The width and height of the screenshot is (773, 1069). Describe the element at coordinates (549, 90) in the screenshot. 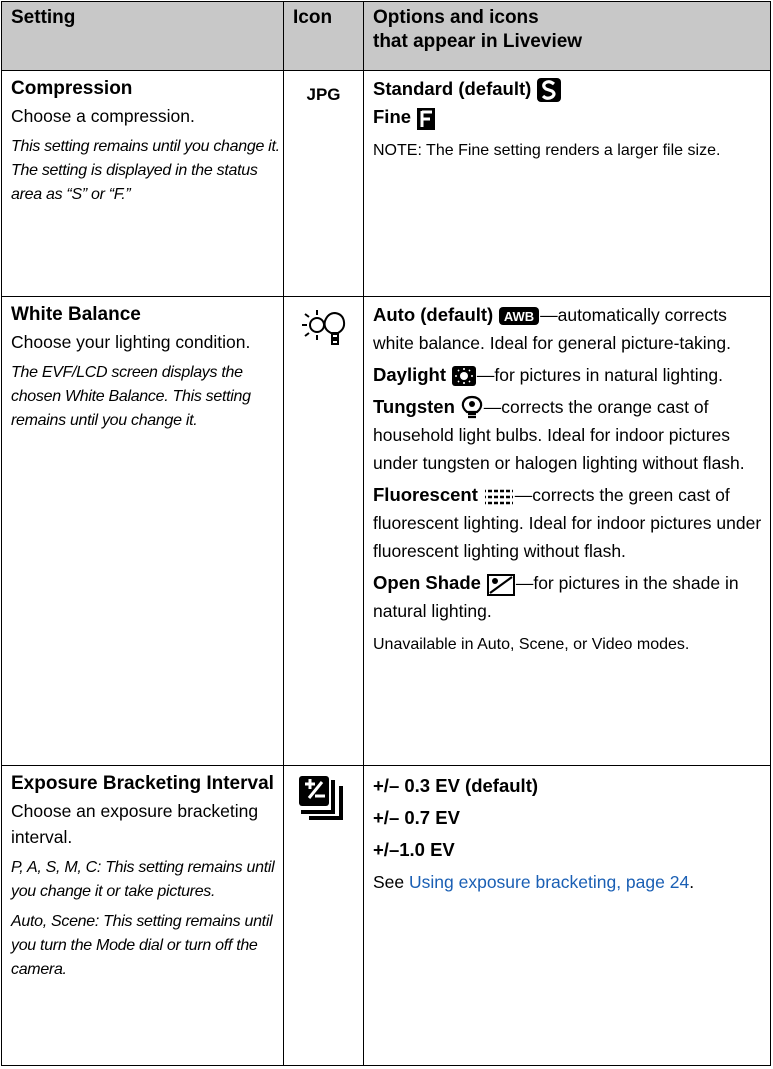

I see `standard-s-icon` at that location.